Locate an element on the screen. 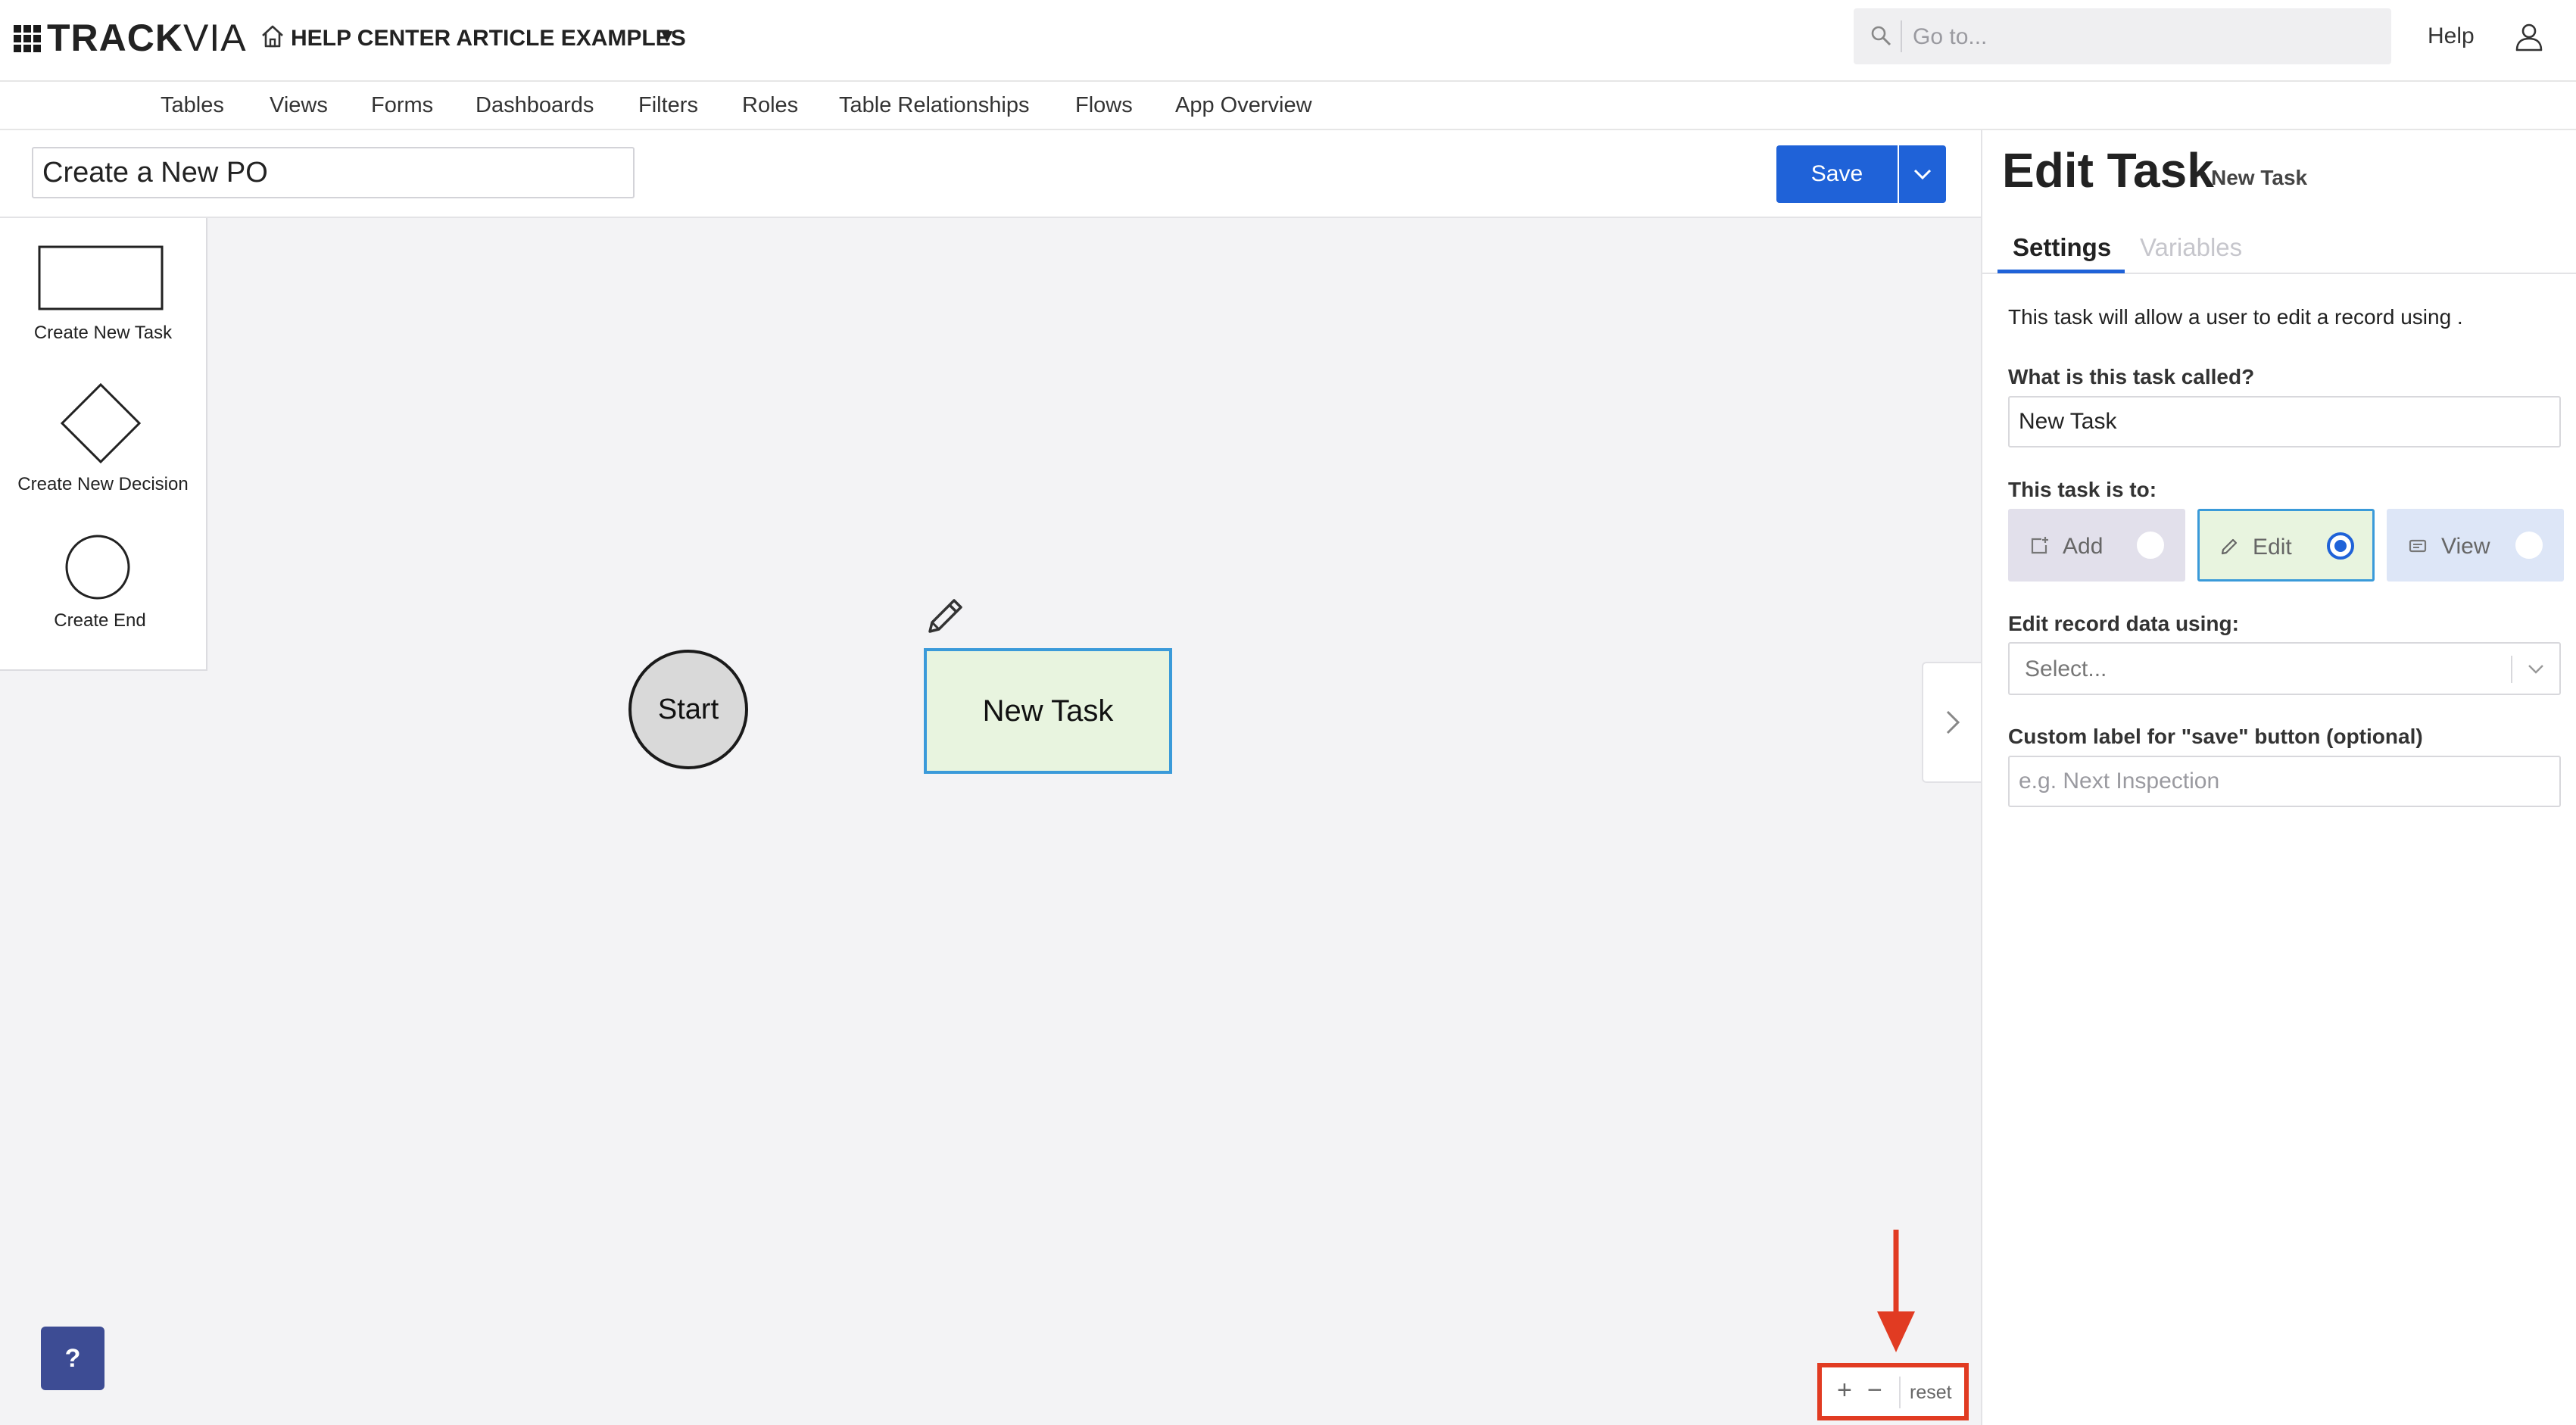 This screenshot has height=1425, width=2576. nav-item-forms: Forms is located at coordinates (402, 105).